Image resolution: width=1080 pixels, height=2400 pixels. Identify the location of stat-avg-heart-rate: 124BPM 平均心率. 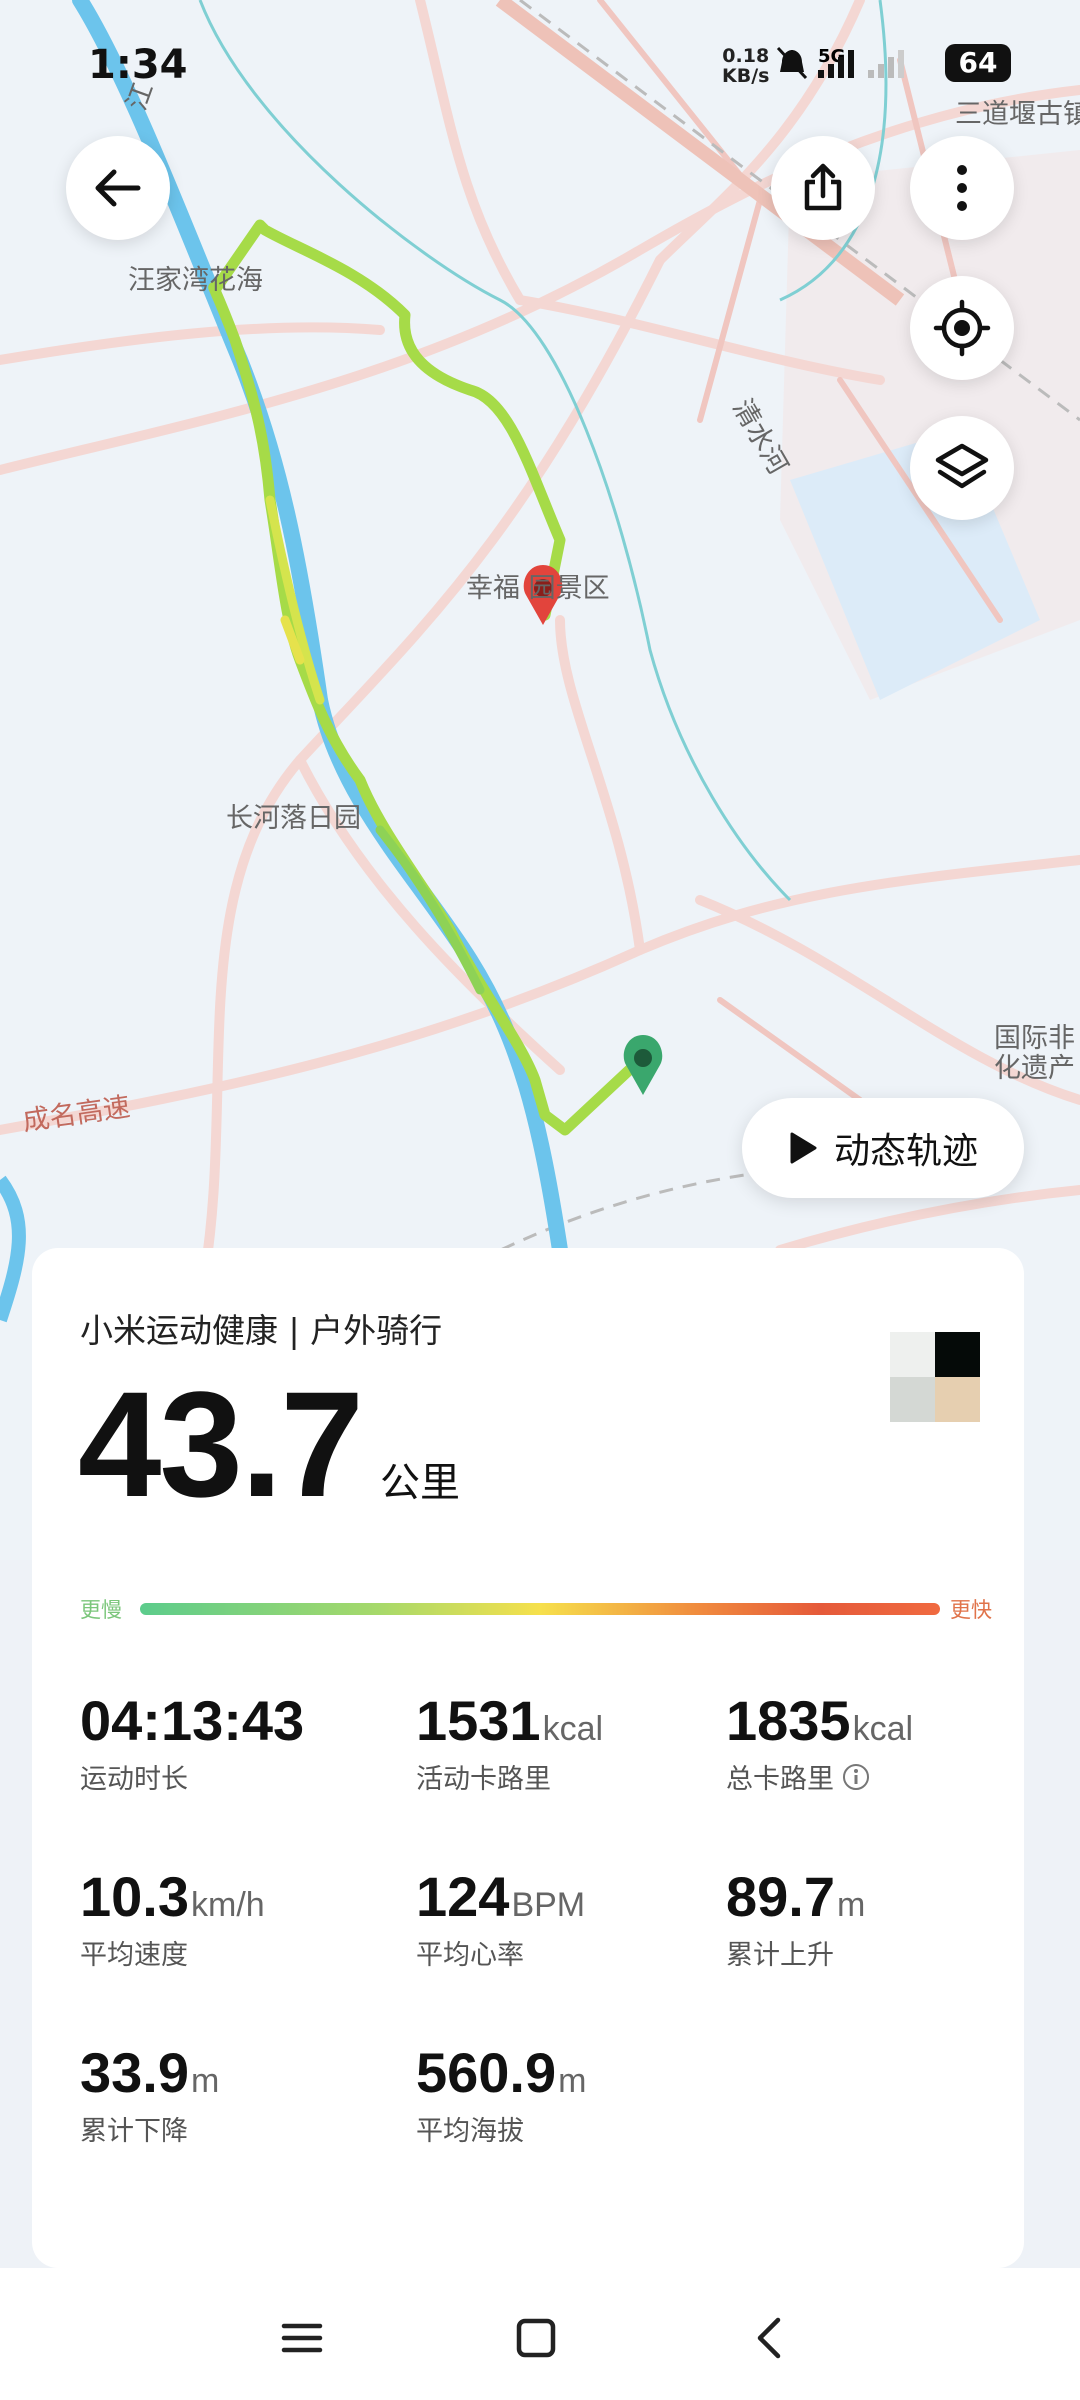
(566, 1918).